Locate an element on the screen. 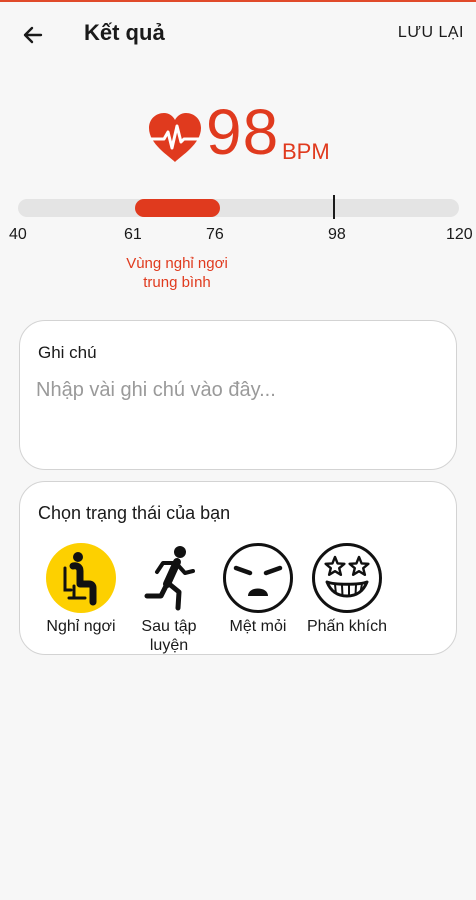 The width and height of the screenshot is (476, 900). notes-input is located at coordinates (236, 390).